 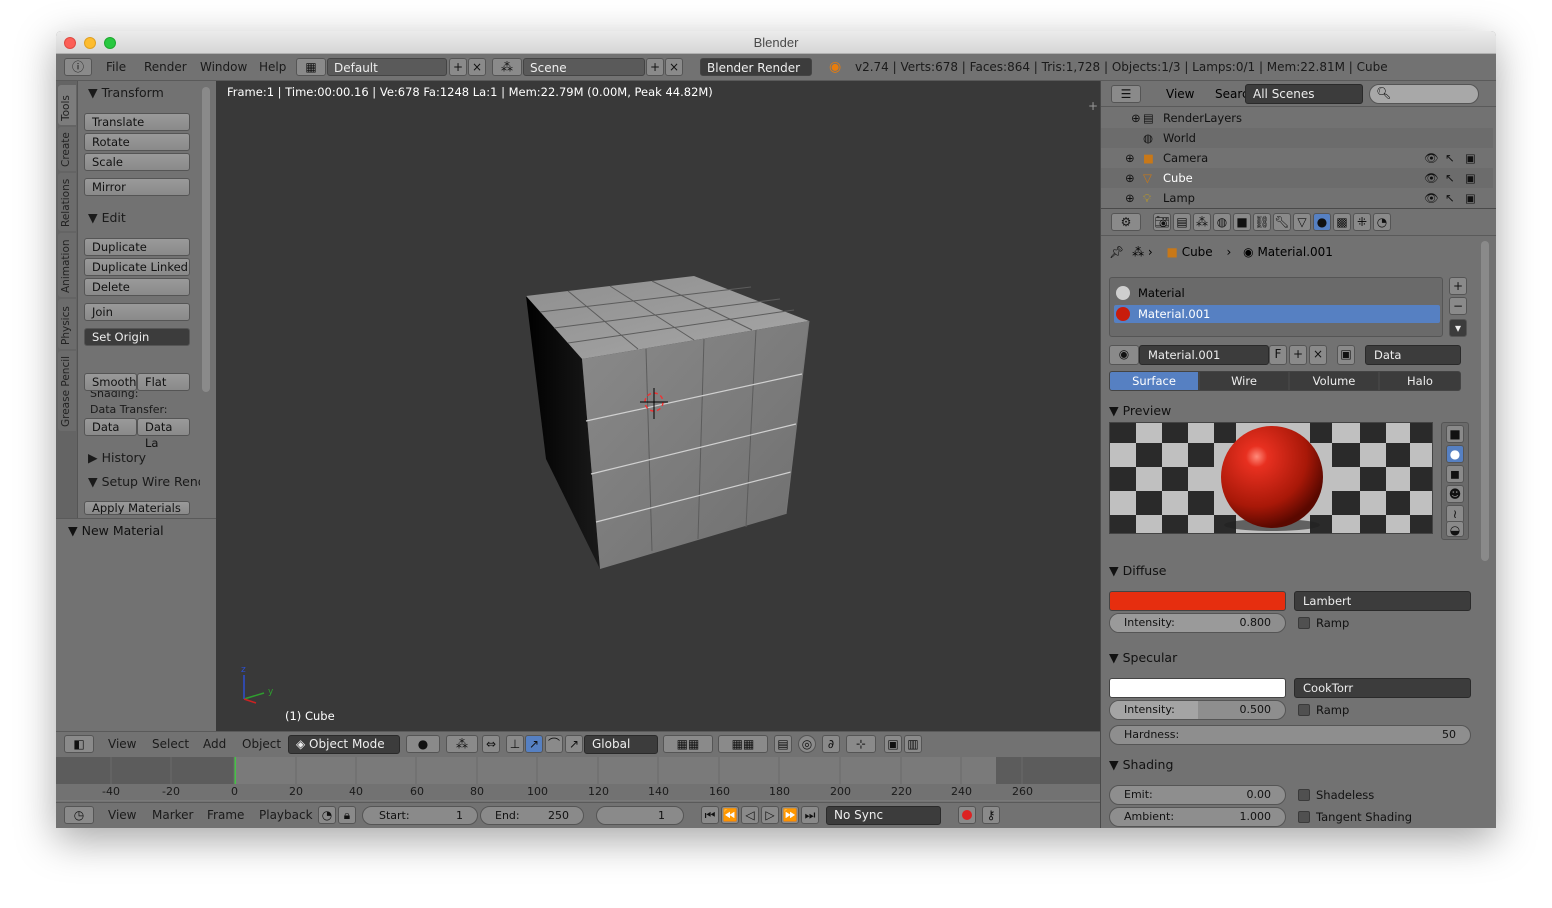 I want to click on play-icon: ▷, so click(x=770, y=815).